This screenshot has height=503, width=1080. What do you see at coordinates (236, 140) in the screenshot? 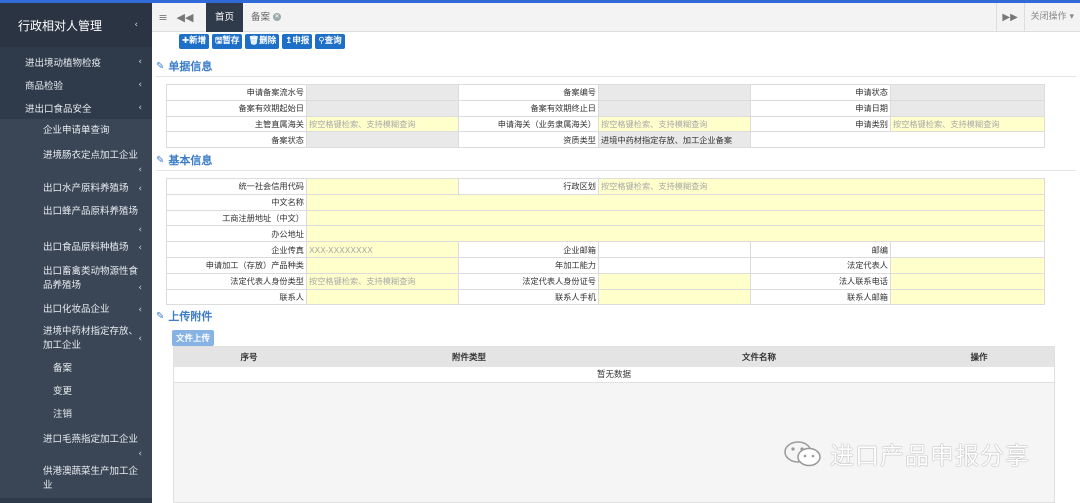
I see `record-status-label: 备案状态` at bounding box center [236, 140].